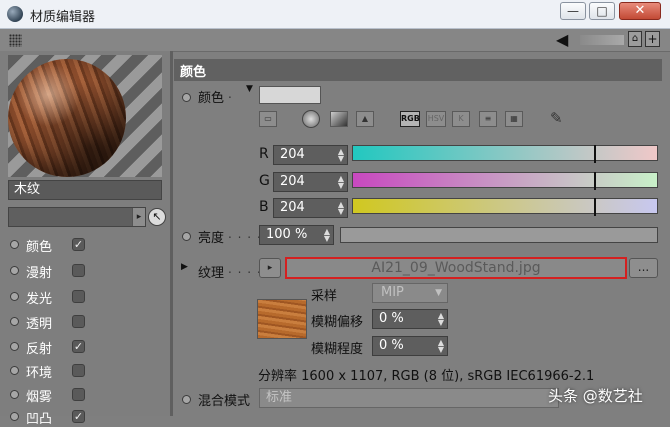 The image size is (670, 427). What do you see at coordinates (635, 39) in the screenshot?
I see `lock-icon: ⌂` at bounding box center [635, 39].